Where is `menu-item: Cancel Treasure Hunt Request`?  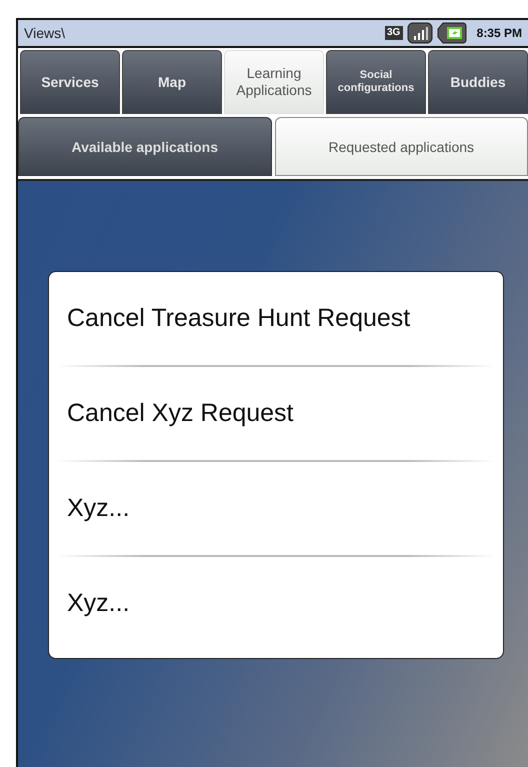 menu-item: Cancel Treasure Hunt Request is located at coordinates (276, 318).